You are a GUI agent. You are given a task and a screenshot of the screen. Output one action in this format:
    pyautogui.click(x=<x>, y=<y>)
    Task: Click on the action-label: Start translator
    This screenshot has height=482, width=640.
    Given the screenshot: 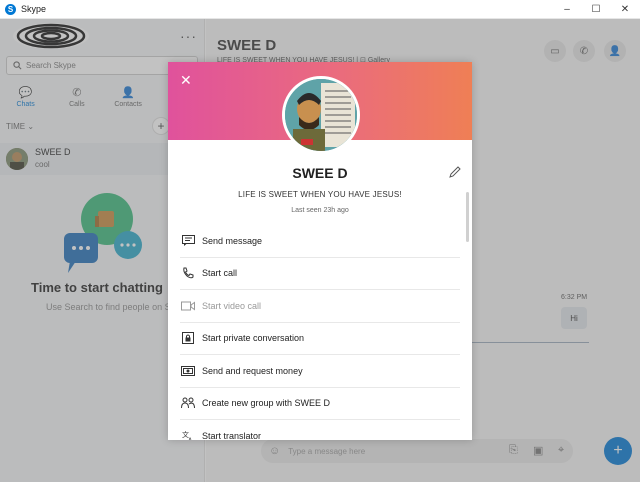 What is the action you would take?
    pyautogui.click(x=232, y=435)
    